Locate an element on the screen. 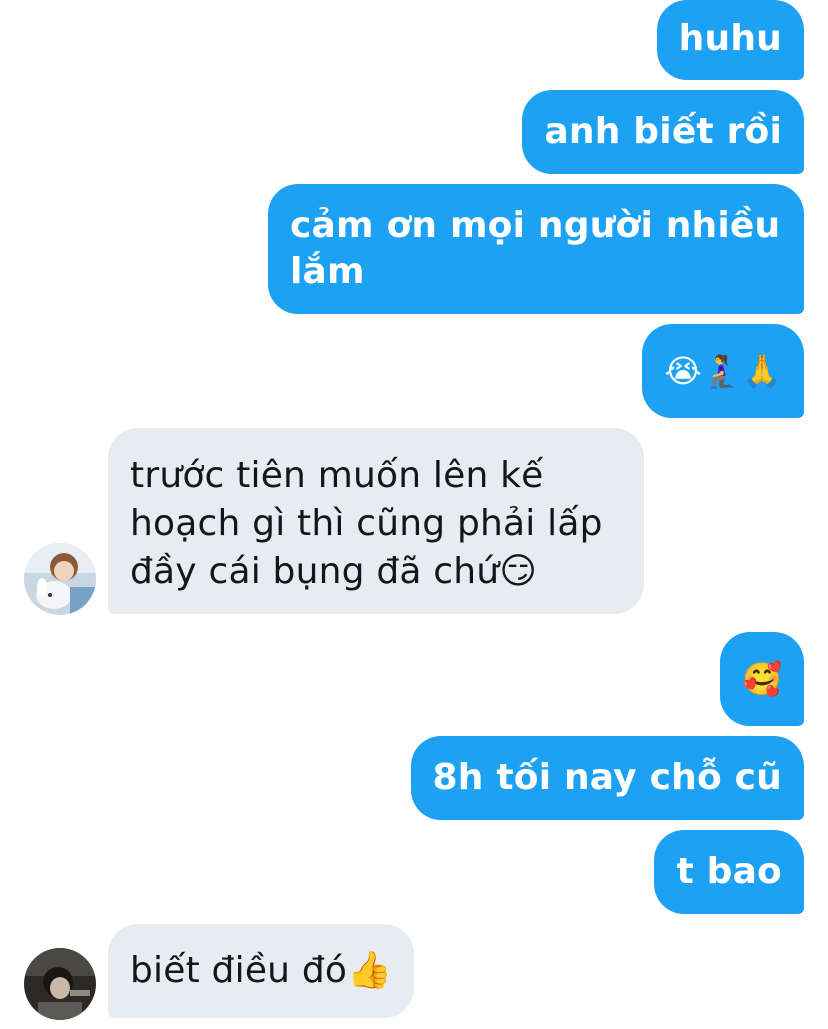 This screenshot has height=1029, width=828. message-text: anh biết rồi is located at coordinates (663, 131).